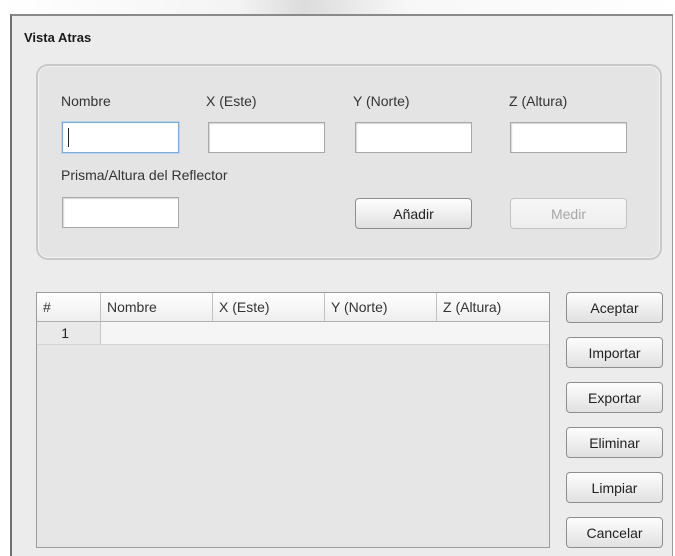 This screenshot has height=556, width=675. What do you see at coordinates (68, 137) in the screenshot?
I see `text-cursor` at bounding box center [68, 137].